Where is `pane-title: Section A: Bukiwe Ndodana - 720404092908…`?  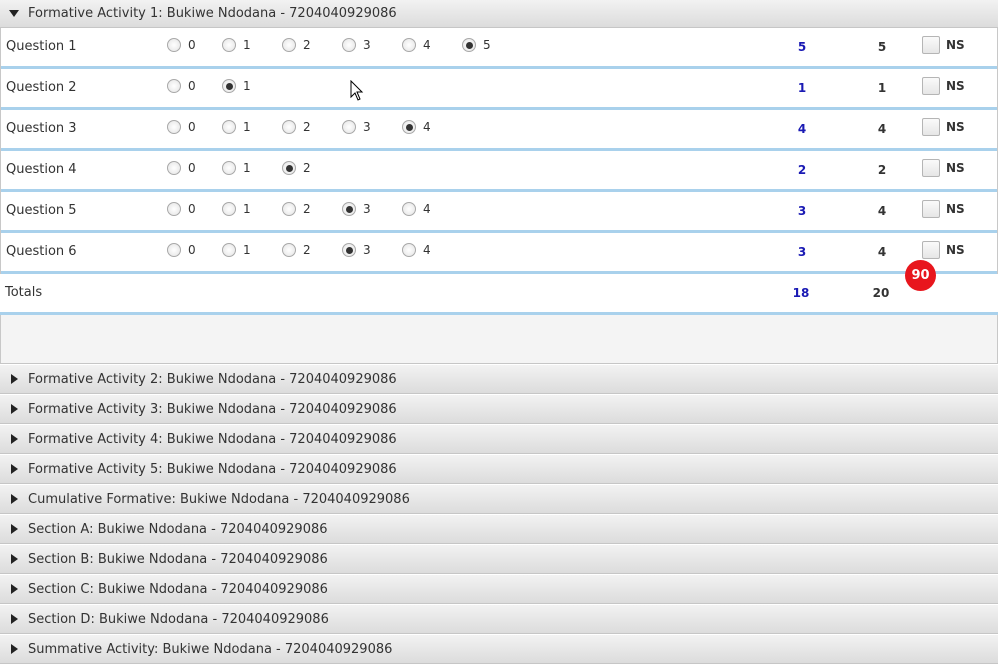
pane-title: Section A: Bukiwe Ndodana - 720404092908… is located at coordinates (178, 529).